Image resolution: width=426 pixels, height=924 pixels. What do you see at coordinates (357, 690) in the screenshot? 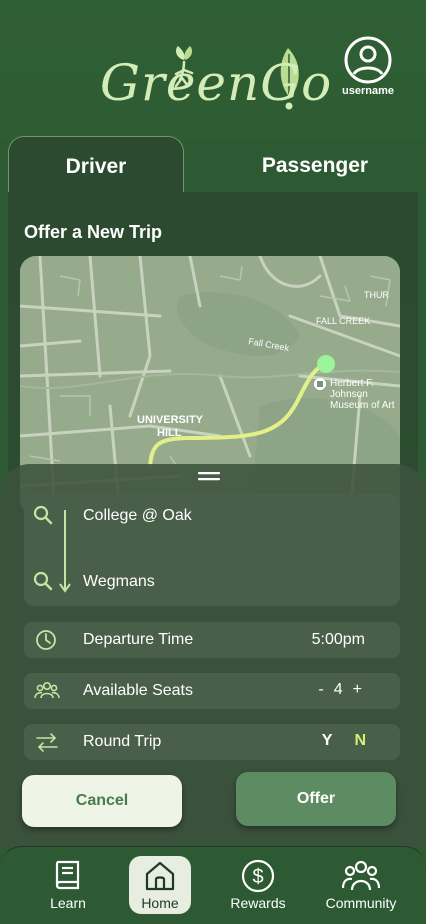
I see `seats-increment-button: +` at bounding box center [357, 690].